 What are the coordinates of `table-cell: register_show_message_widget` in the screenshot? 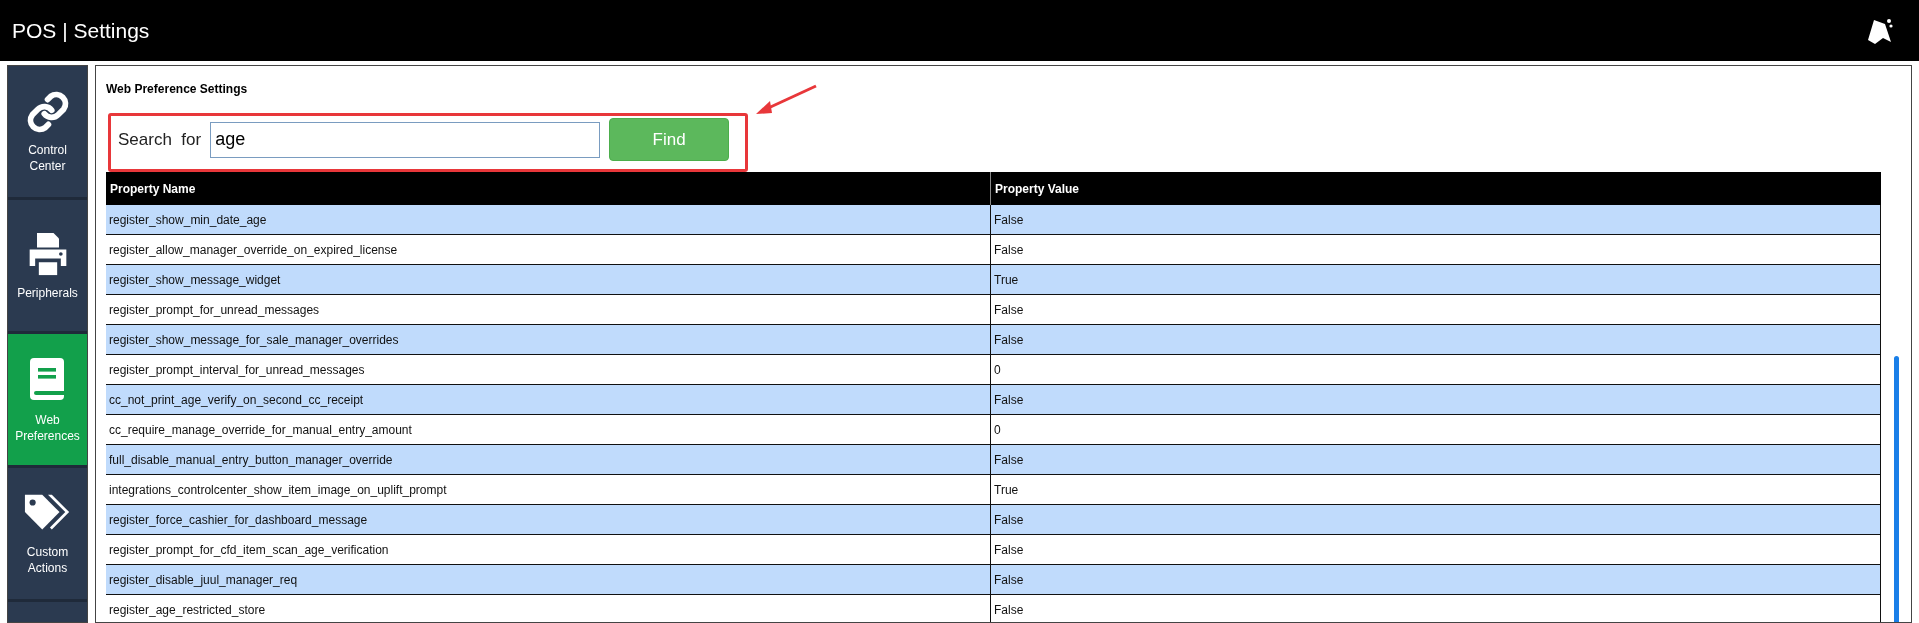 It's located at (548, 279).